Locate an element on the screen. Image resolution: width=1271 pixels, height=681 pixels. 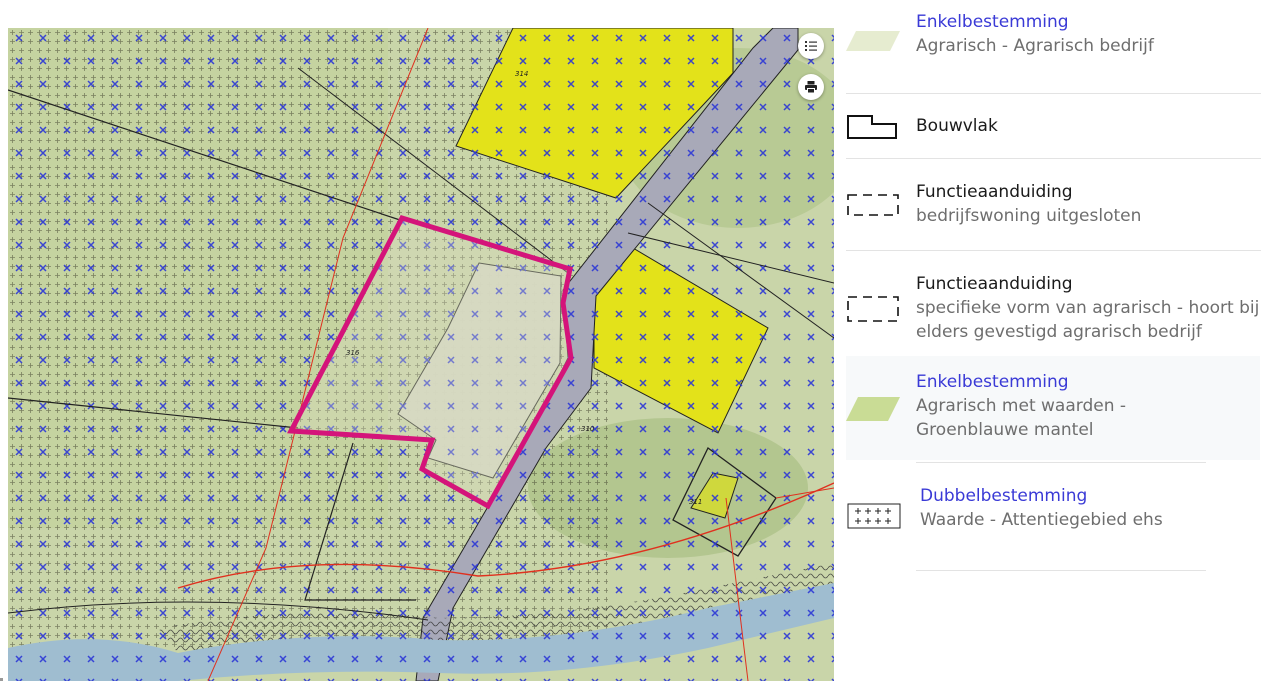
dubbelbestemming-swatch-icon is located at coordinates (874, 516).